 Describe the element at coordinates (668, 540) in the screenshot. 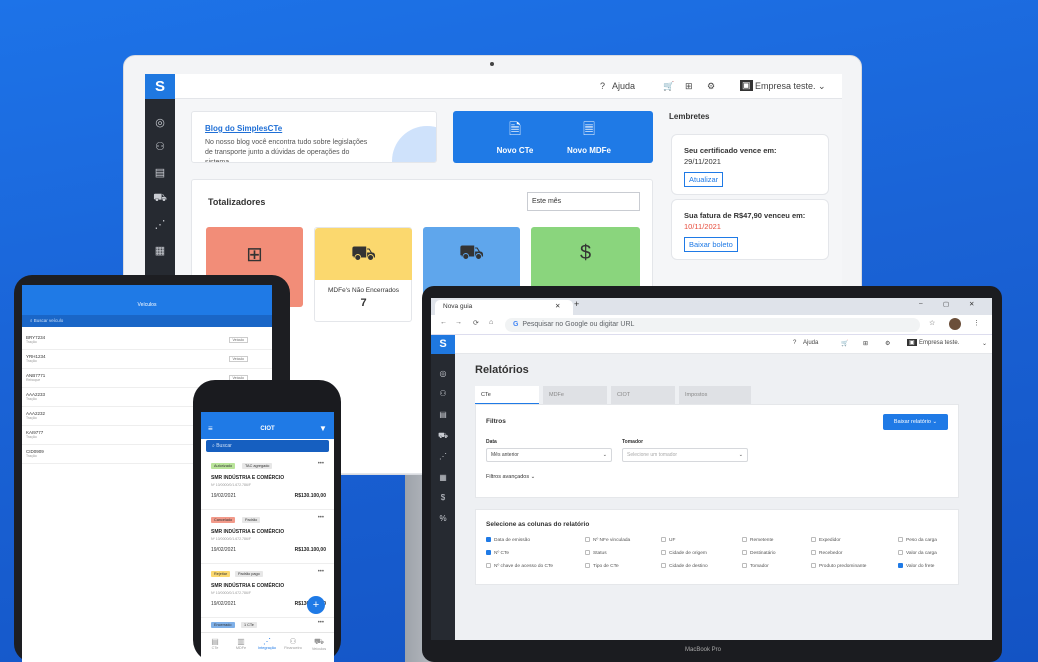

I see `column-checkbox: UF` at that location.